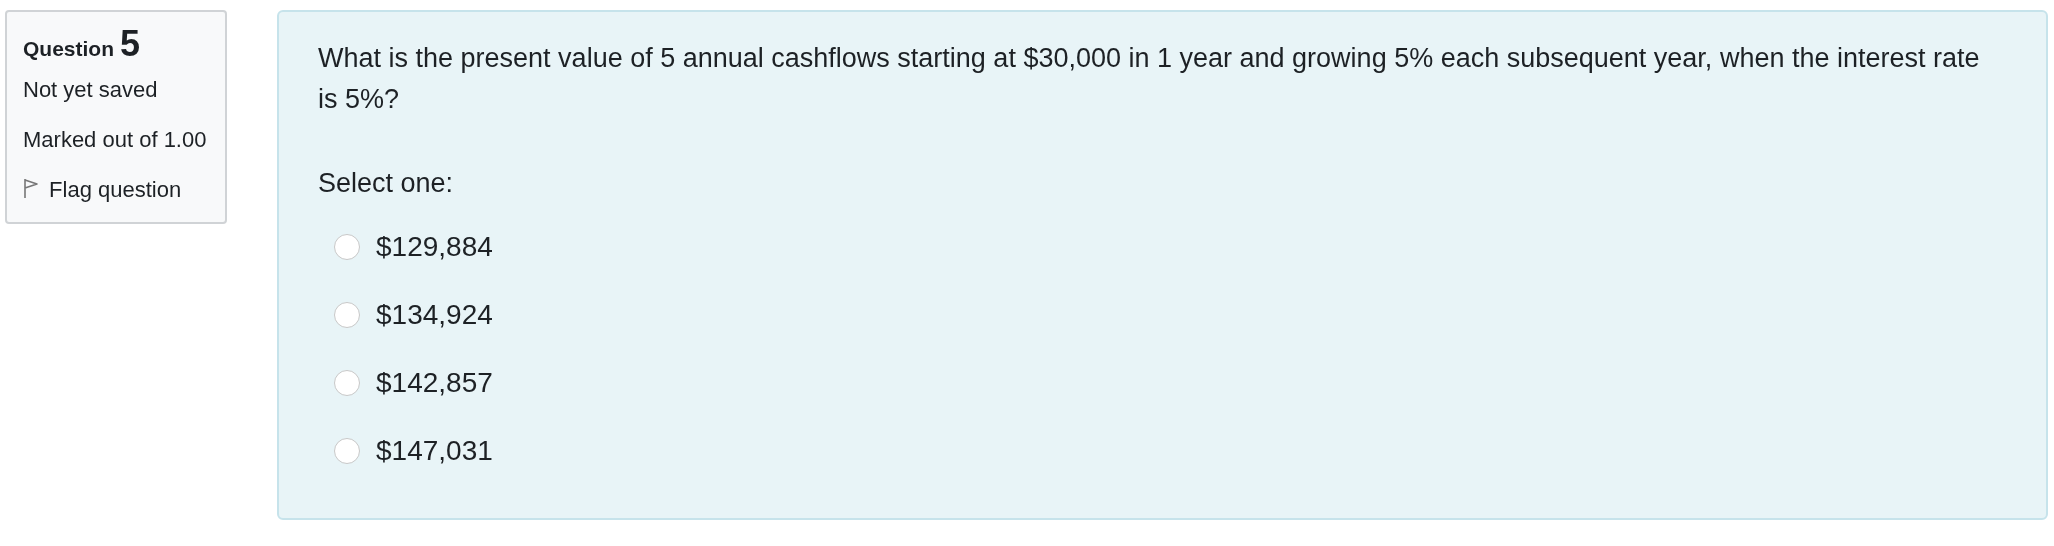 The image size is (2054, 546). What do you see at coordinates (115, 140) in the screenshot?
I see `mark-text: Marked out of 1.00` at bounding box center [115, 140].